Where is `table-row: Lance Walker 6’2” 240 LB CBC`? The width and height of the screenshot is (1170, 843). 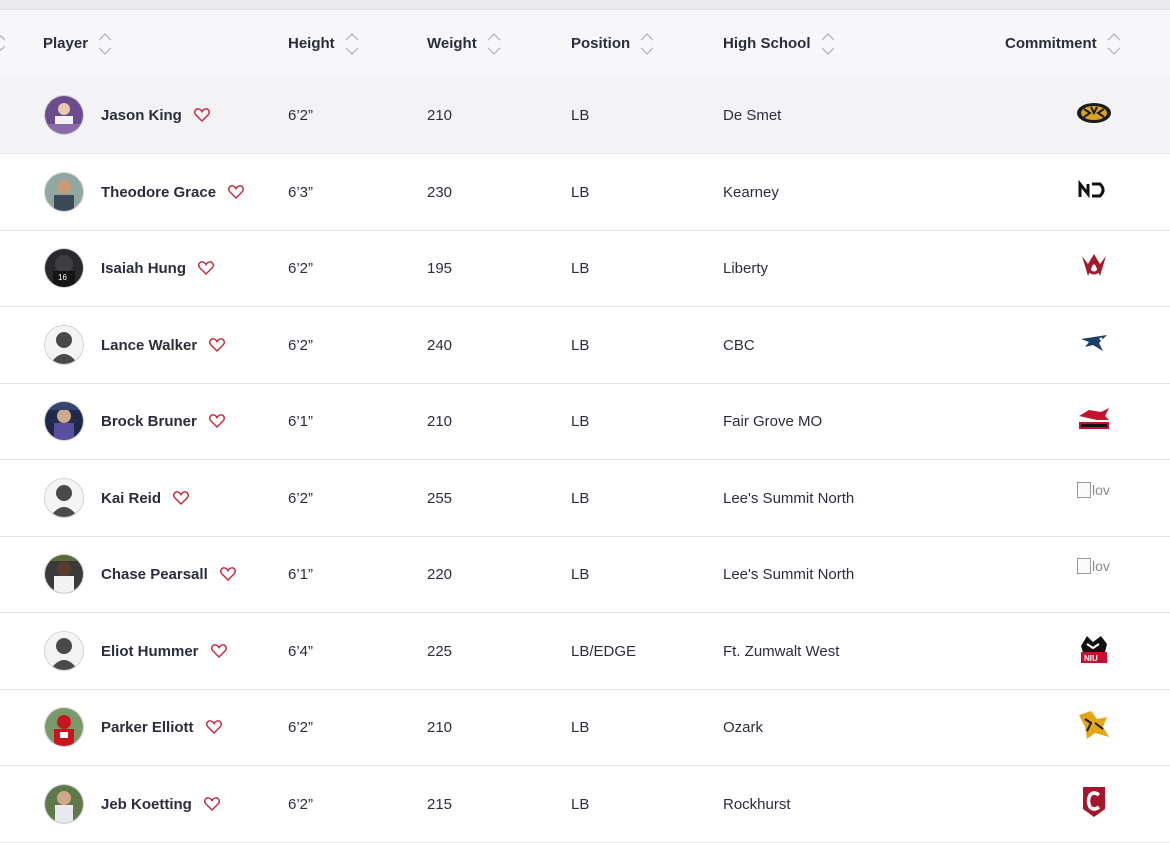 table-row: Lance Walker 6’2” 240 LB CBC is located at coordinates (585, 345).